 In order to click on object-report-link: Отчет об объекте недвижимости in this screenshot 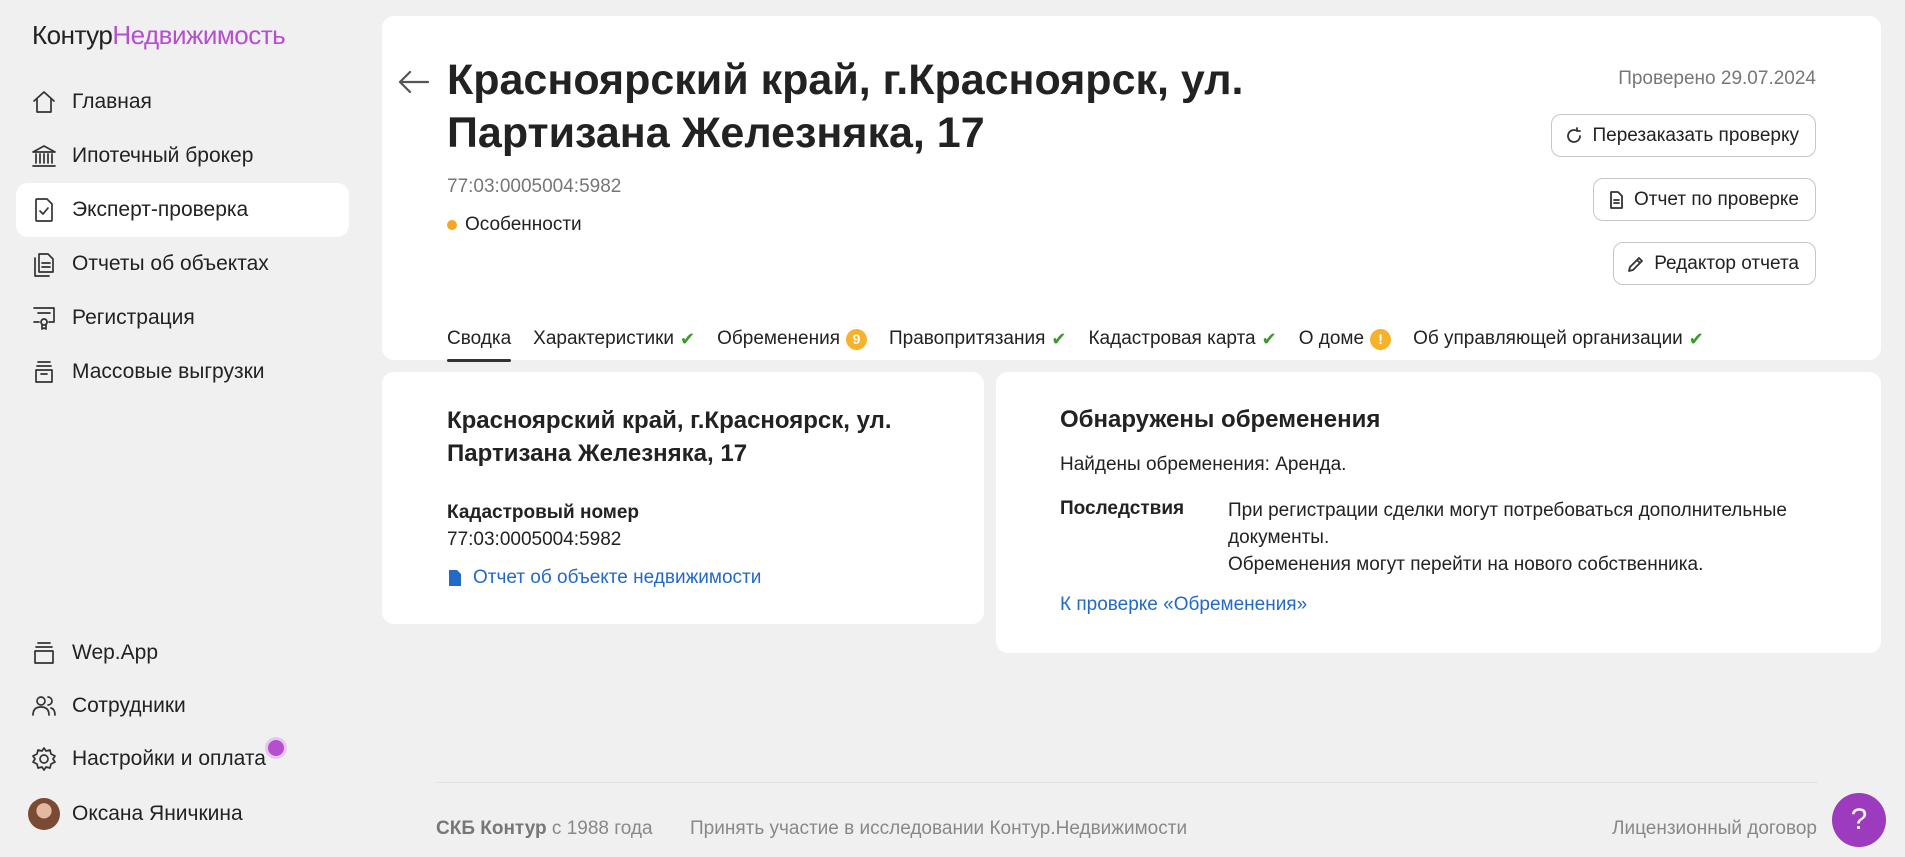, I will do `click(604, 578)`.